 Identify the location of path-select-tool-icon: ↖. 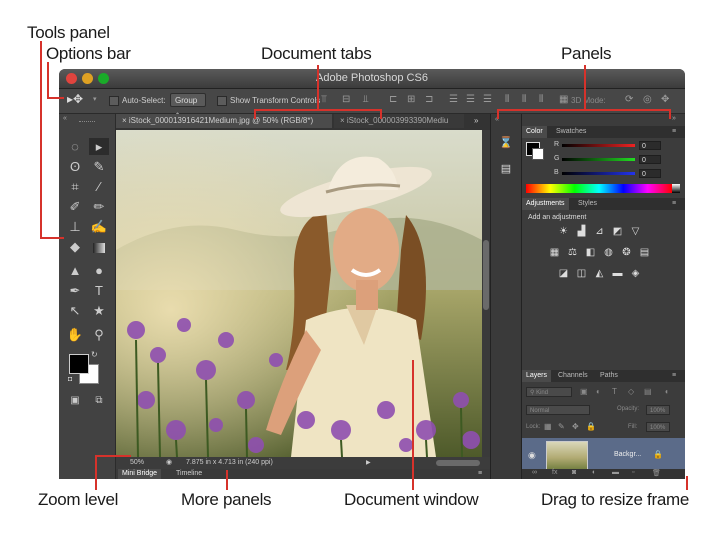
(75, 310).